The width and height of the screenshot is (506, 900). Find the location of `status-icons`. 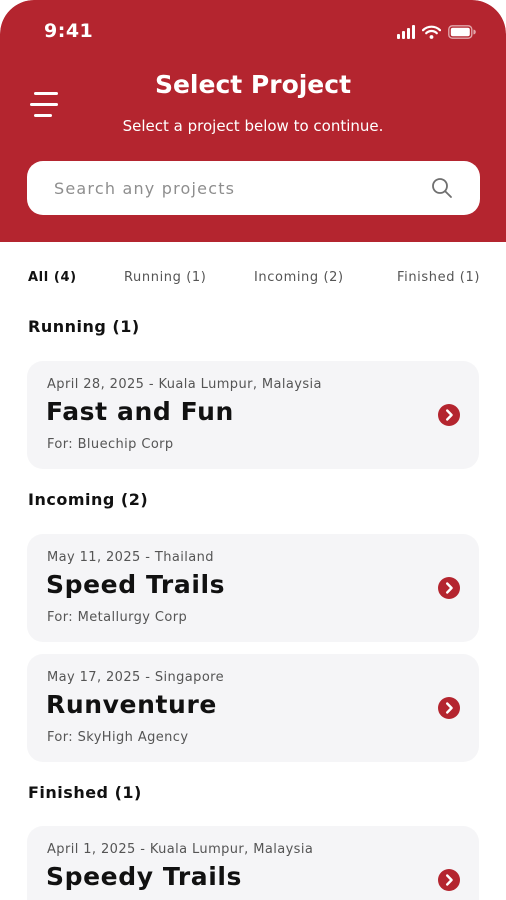

status-icons is located at coordinates (436, 32).